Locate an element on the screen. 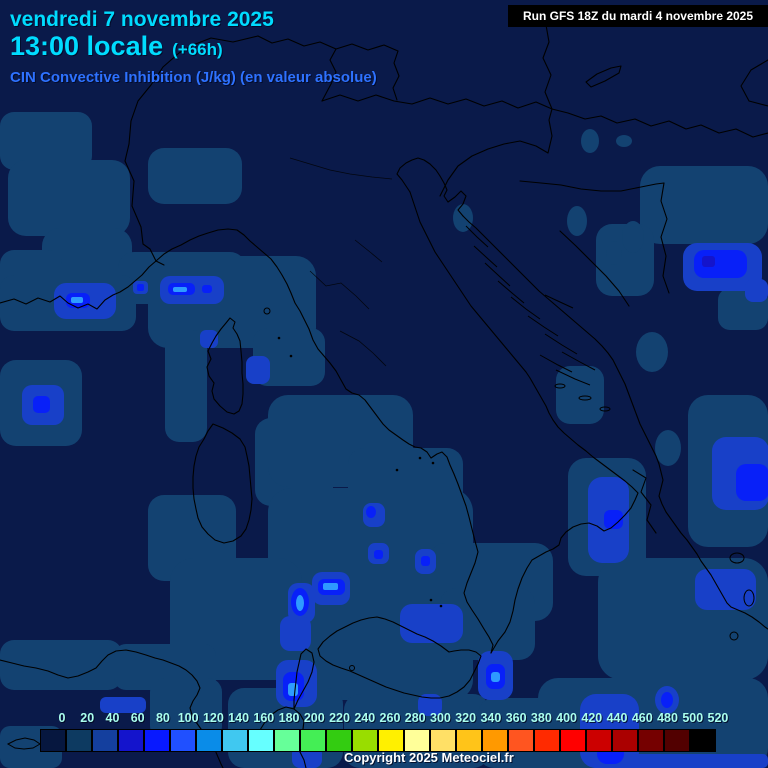 The image size is (768, 768). copyright-text: Copyright 2025 Meteociel.fr is located at coordinates (429, 757).